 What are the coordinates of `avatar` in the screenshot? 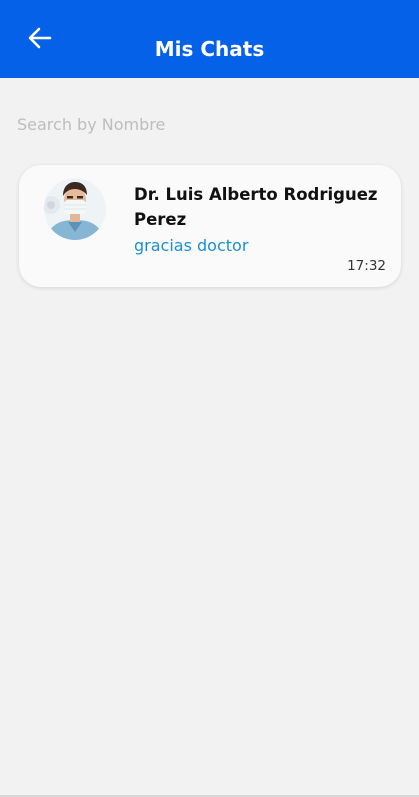 It's located at (75, 209).